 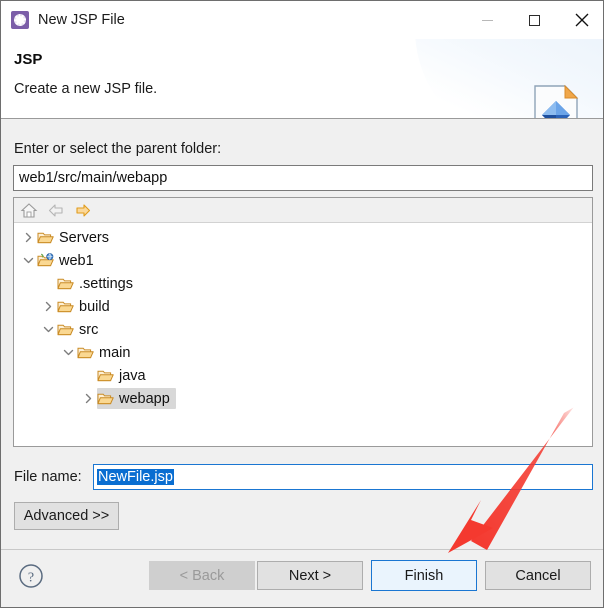 What do you see at coordinates (89, 329) in the screenshot?
I see `tree-item-label: src` at bounding box center [89, 329].